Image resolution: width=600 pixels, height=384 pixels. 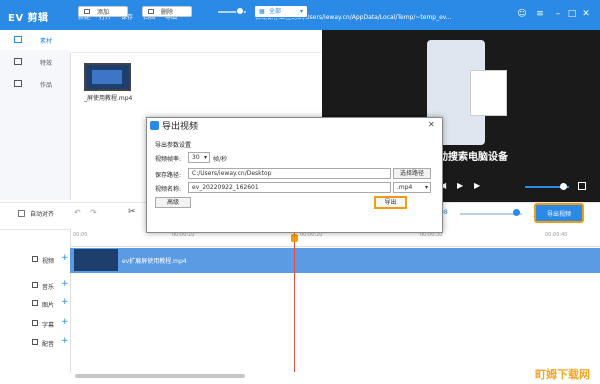 I want to click on image-track-icon, so click(x=35, y=303).